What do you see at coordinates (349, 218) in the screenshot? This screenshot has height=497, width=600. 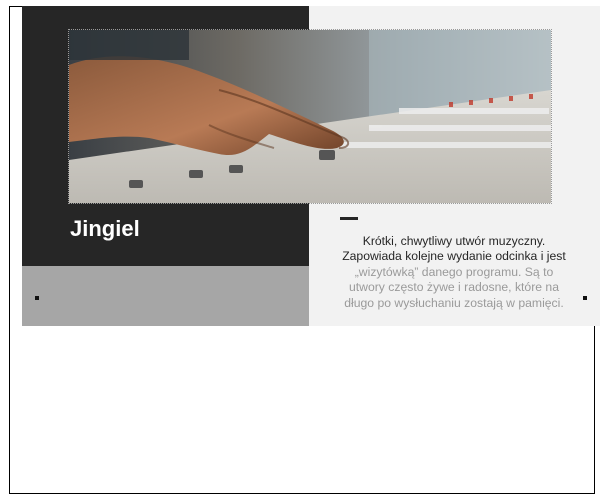 I see `accent-line` at bounding box center [349, 218].